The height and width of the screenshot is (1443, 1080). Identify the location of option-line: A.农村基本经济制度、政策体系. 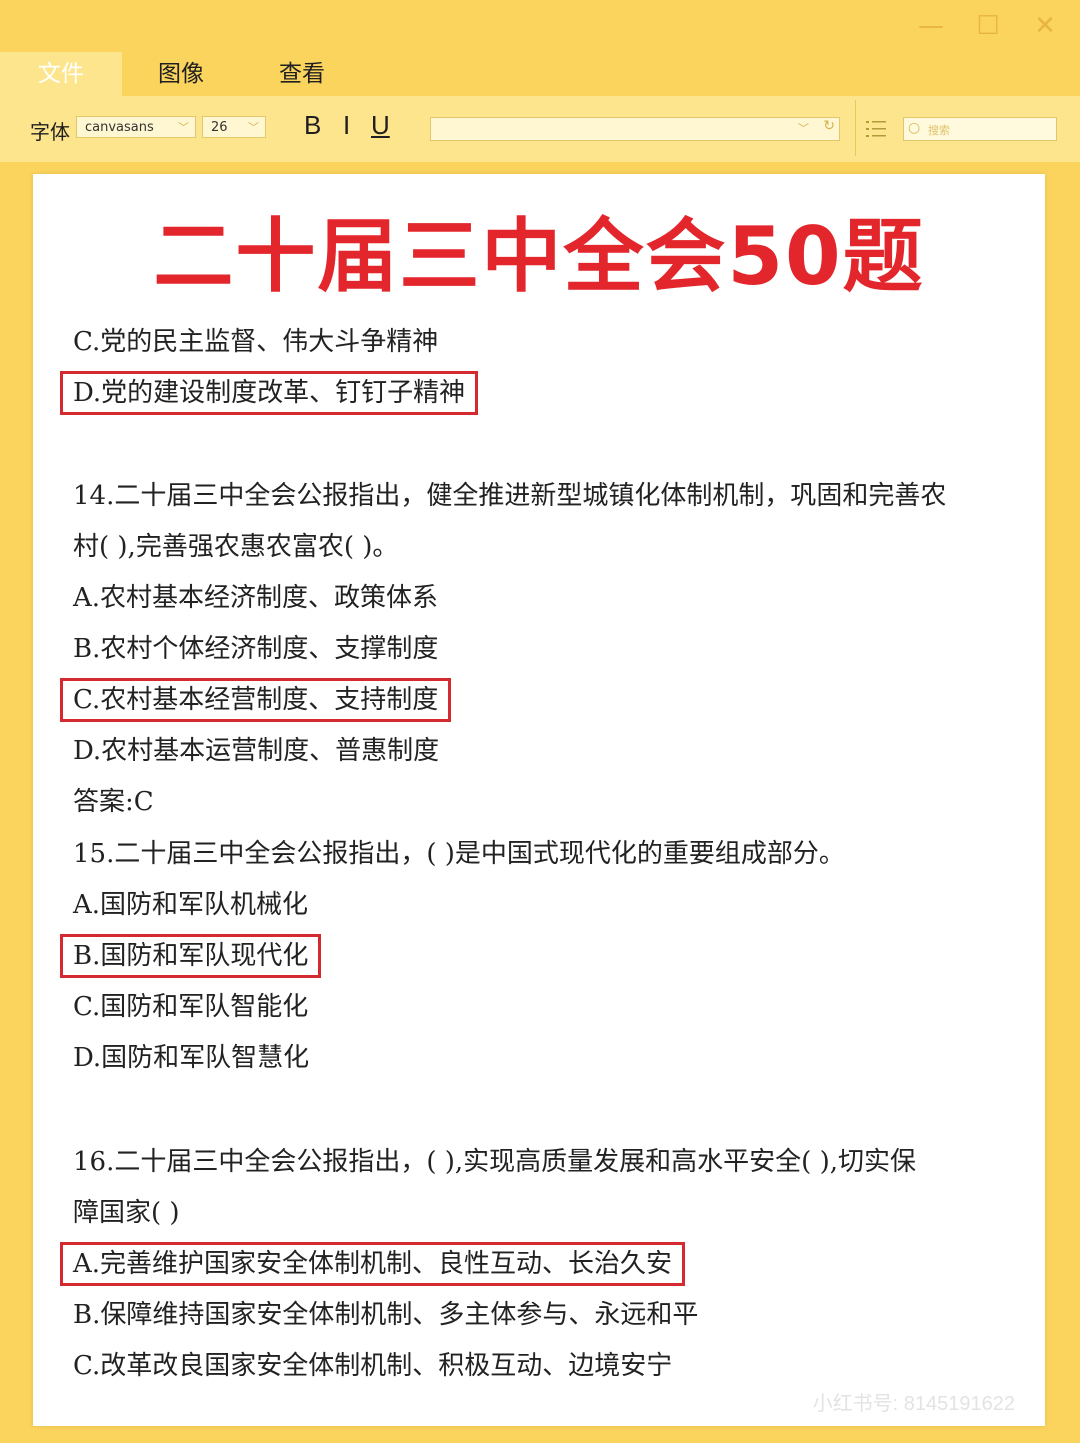
(256, 598).